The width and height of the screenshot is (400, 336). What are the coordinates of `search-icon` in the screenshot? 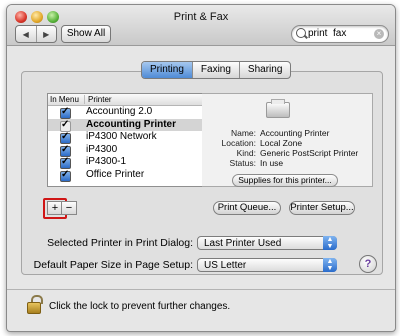 It's located at (301, 33).